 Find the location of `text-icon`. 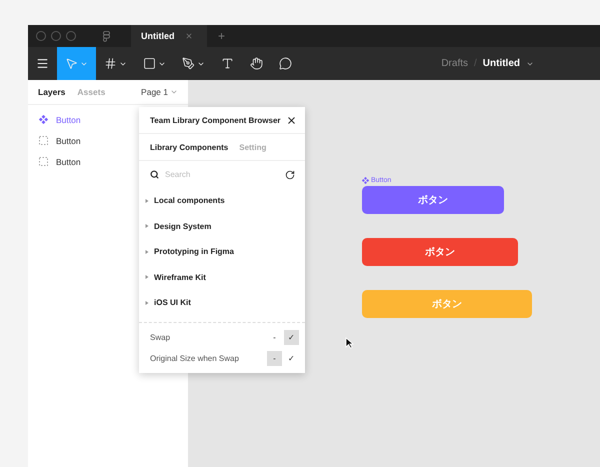

text-icon is located at coordinates (227, 63).